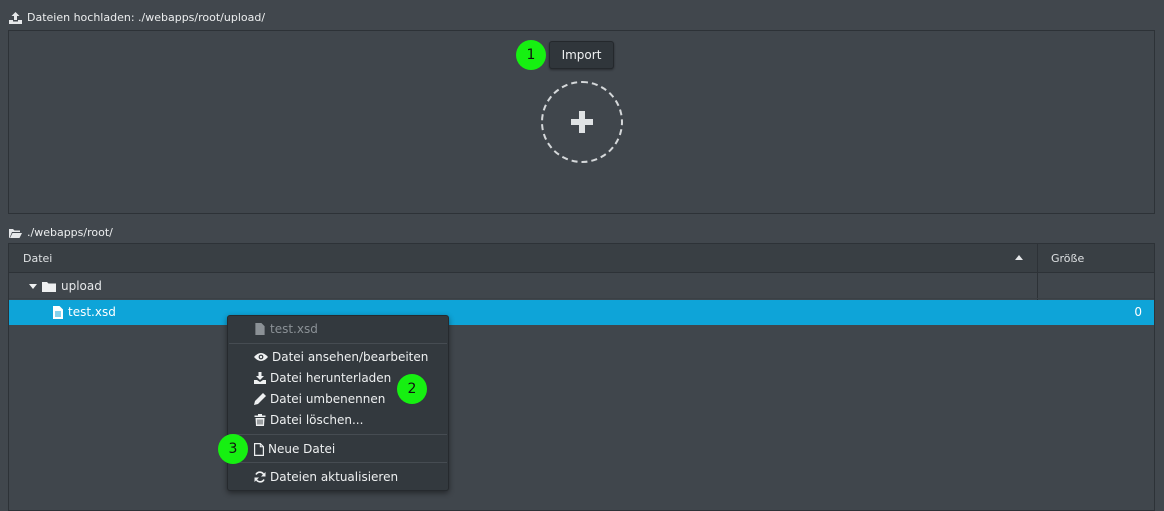 This screenshot has height=511, width=1164. Describe the element at coordinates (81, 286) in the screenshot. I see `row-name: upload` at that location.